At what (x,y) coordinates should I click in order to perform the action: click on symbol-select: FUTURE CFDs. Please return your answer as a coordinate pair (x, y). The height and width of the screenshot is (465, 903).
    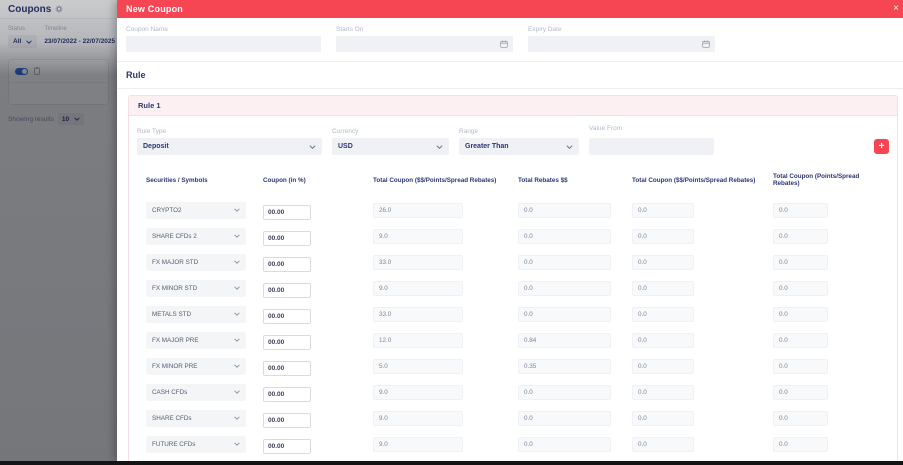
    Looking at the image, I should click on (196, 444).